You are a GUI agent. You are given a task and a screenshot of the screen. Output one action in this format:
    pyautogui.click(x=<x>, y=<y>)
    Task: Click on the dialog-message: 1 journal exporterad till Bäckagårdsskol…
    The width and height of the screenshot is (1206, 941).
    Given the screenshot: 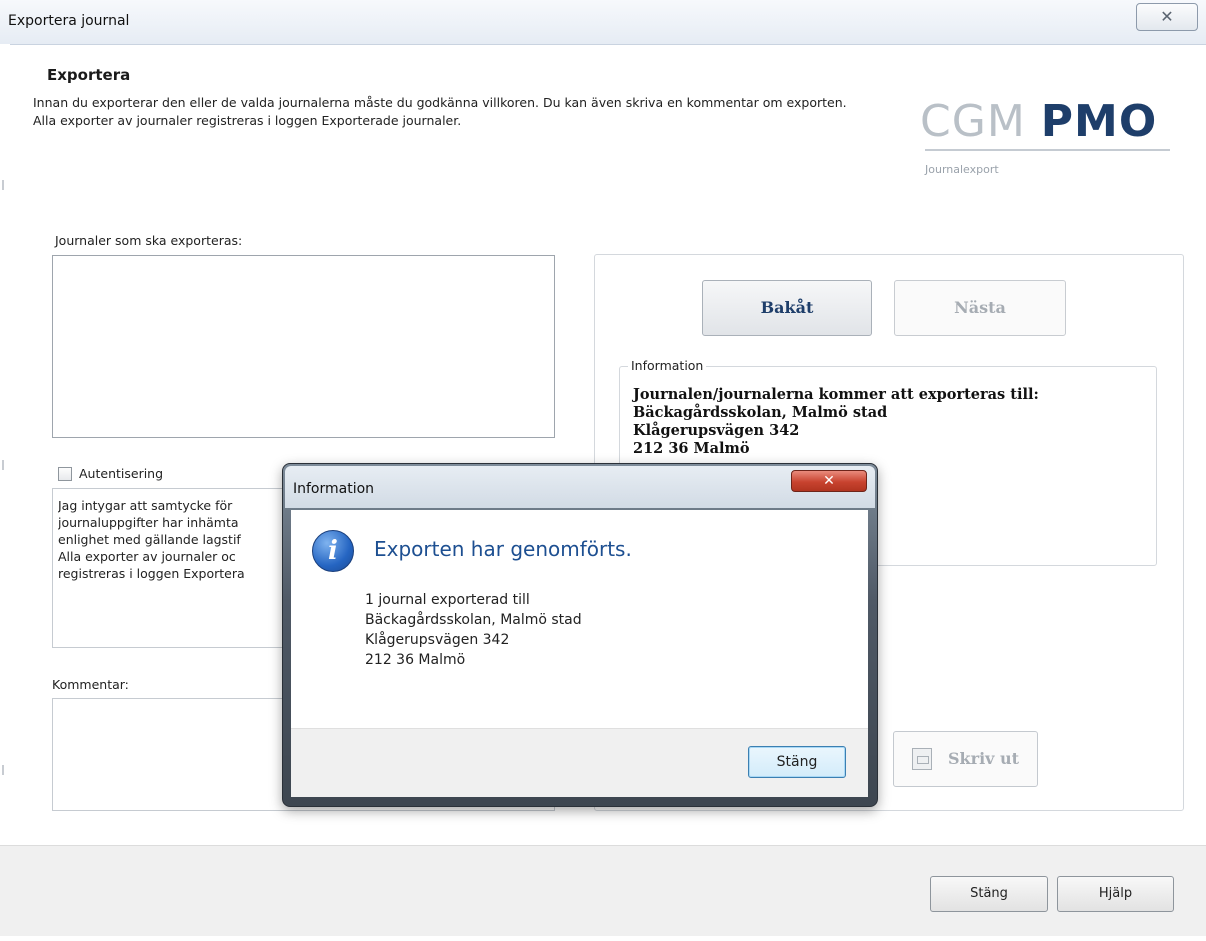 What is the action you would take?
    pyautogui.click(x=473, y=630)
    